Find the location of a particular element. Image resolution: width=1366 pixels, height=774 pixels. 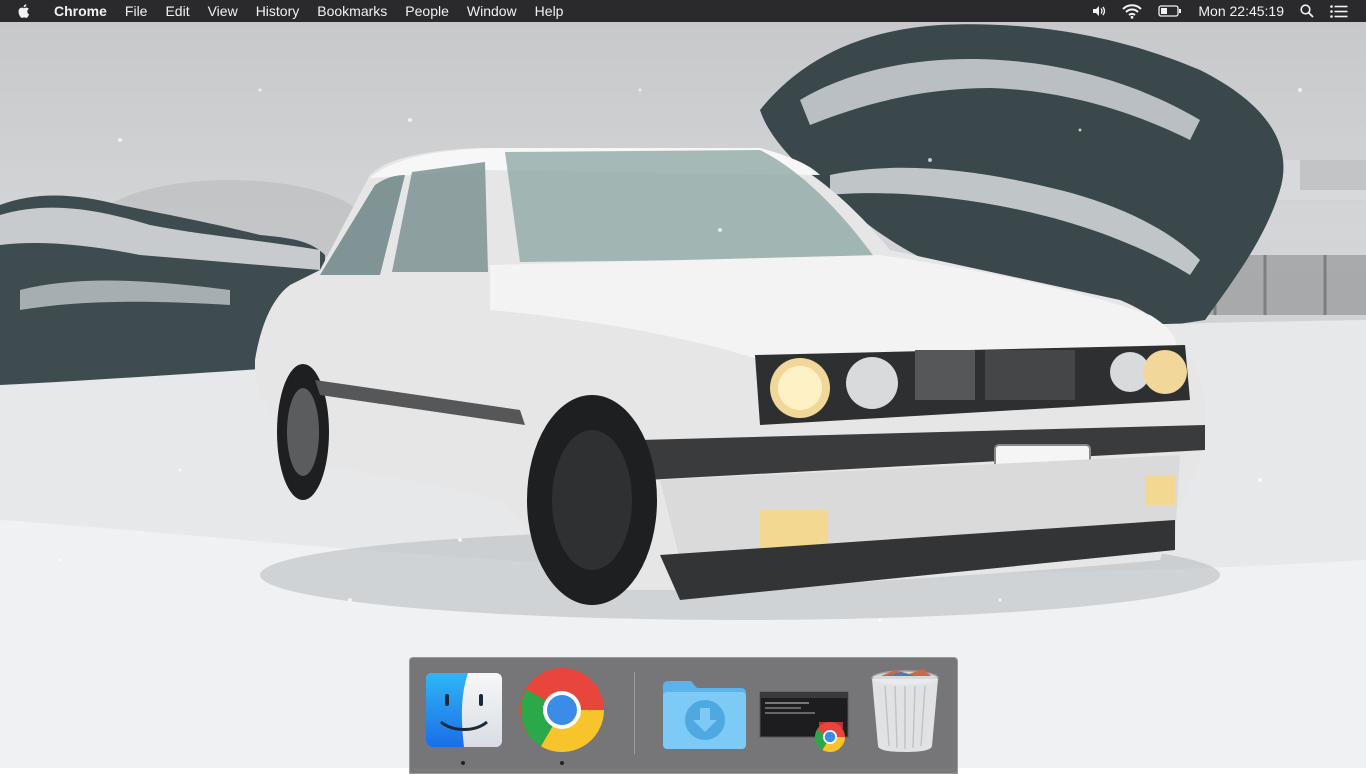

battery-icon is located at coordinates (1170, 11).